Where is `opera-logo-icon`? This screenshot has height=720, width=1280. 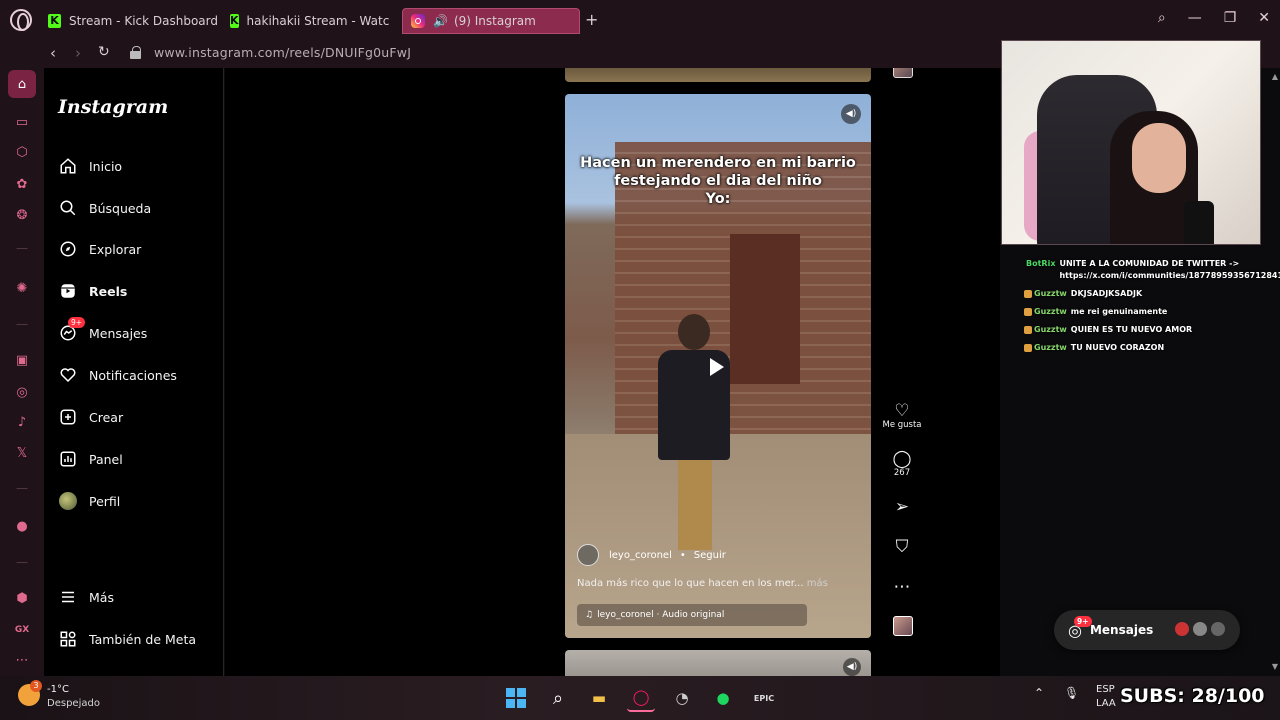 opera-logo-icon is located at coordinates (21, 20).